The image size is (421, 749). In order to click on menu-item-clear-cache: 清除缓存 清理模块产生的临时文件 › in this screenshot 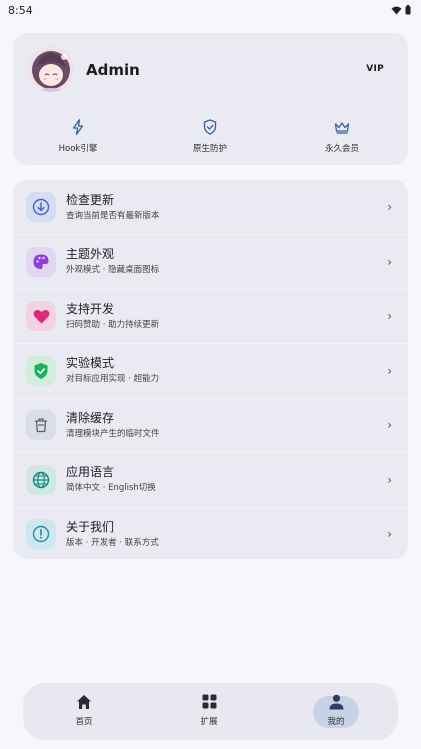, I will do `click(210, 425)`.